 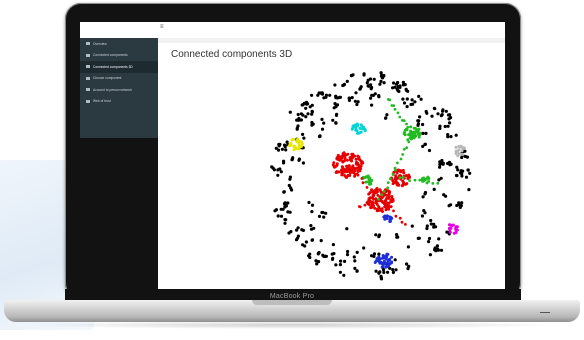 What do you see at coordinates (292, 325) in the screenshot?
I see `laptop-shadow` at bounding box center [292, 325].